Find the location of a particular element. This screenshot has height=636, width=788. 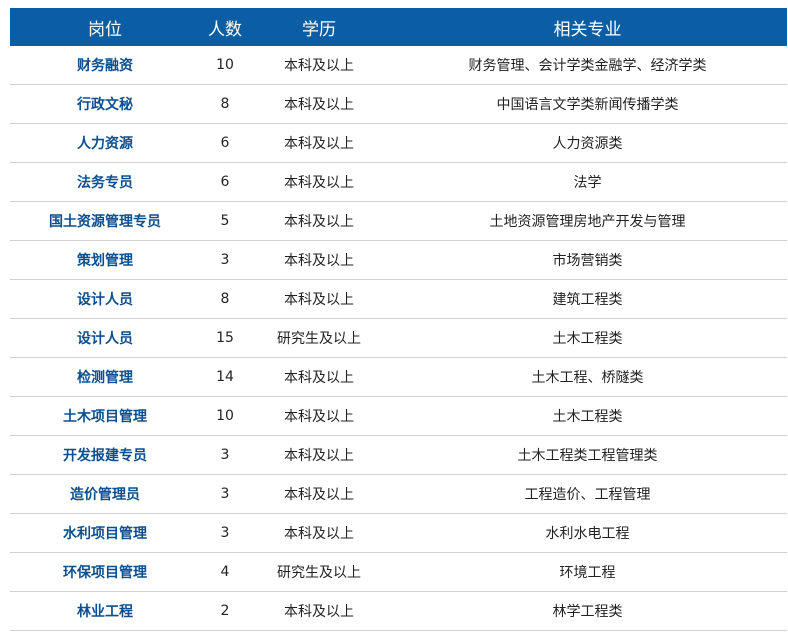

table-row: 水利项目管理 3 本科及以上 水利水电工程 is located at coordinates (398, 533).